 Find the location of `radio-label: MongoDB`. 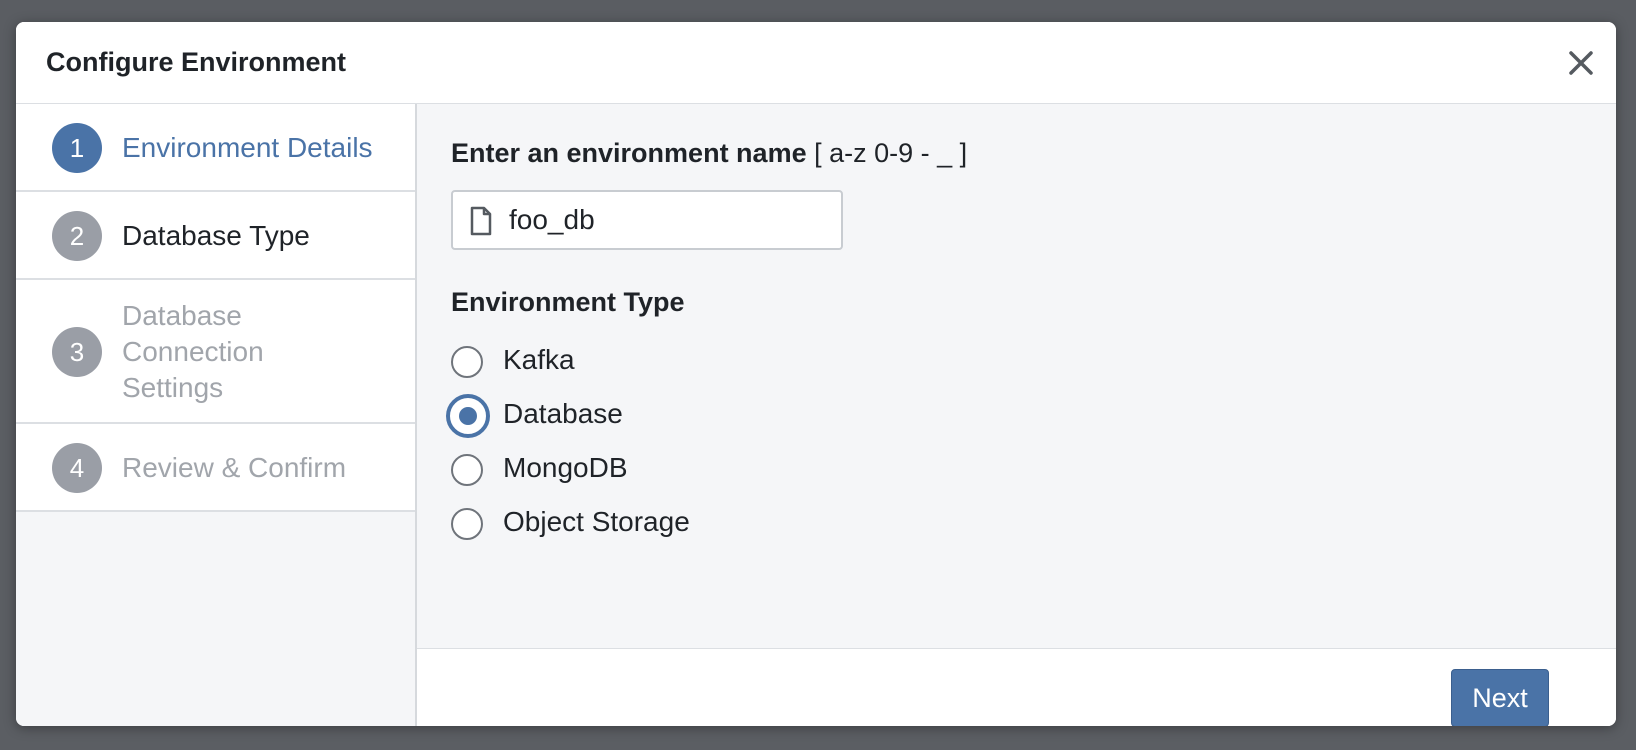

radio-label: MongoDB is located at coordinates (565, 467).